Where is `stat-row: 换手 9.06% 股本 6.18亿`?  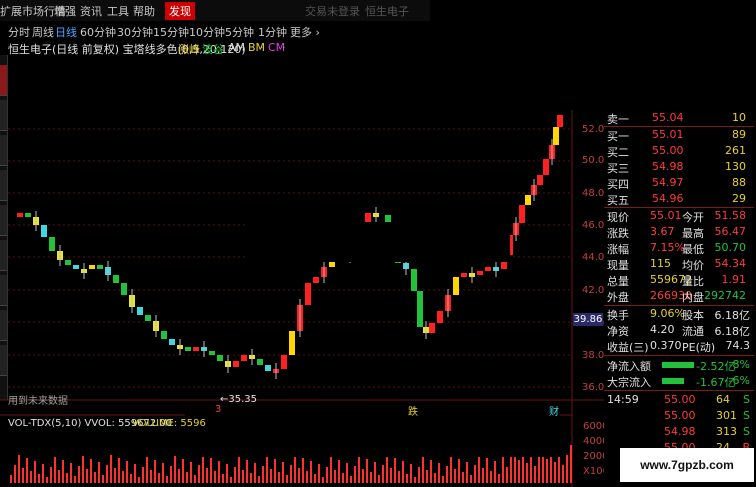
stat-row: 换手 9.06% 股本 6.18亿 is located at coordinates (679, 314).